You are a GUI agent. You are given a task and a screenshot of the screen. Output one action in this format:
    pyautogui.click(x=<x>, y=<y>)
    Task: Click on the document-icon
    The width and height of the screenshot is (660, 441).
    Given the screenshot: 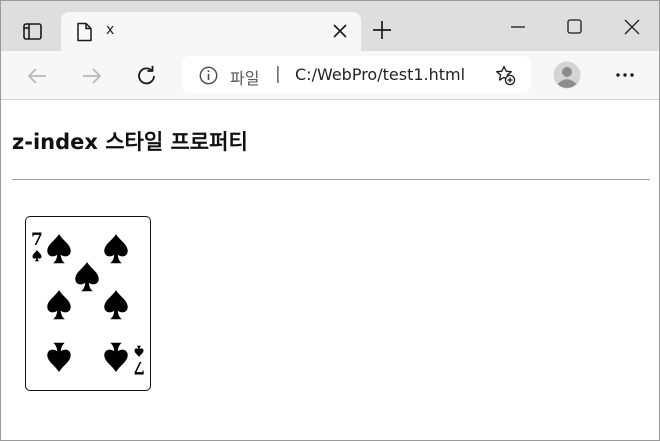 What is the action you would take?
    pyautogui.click(x=84, y=32)
    